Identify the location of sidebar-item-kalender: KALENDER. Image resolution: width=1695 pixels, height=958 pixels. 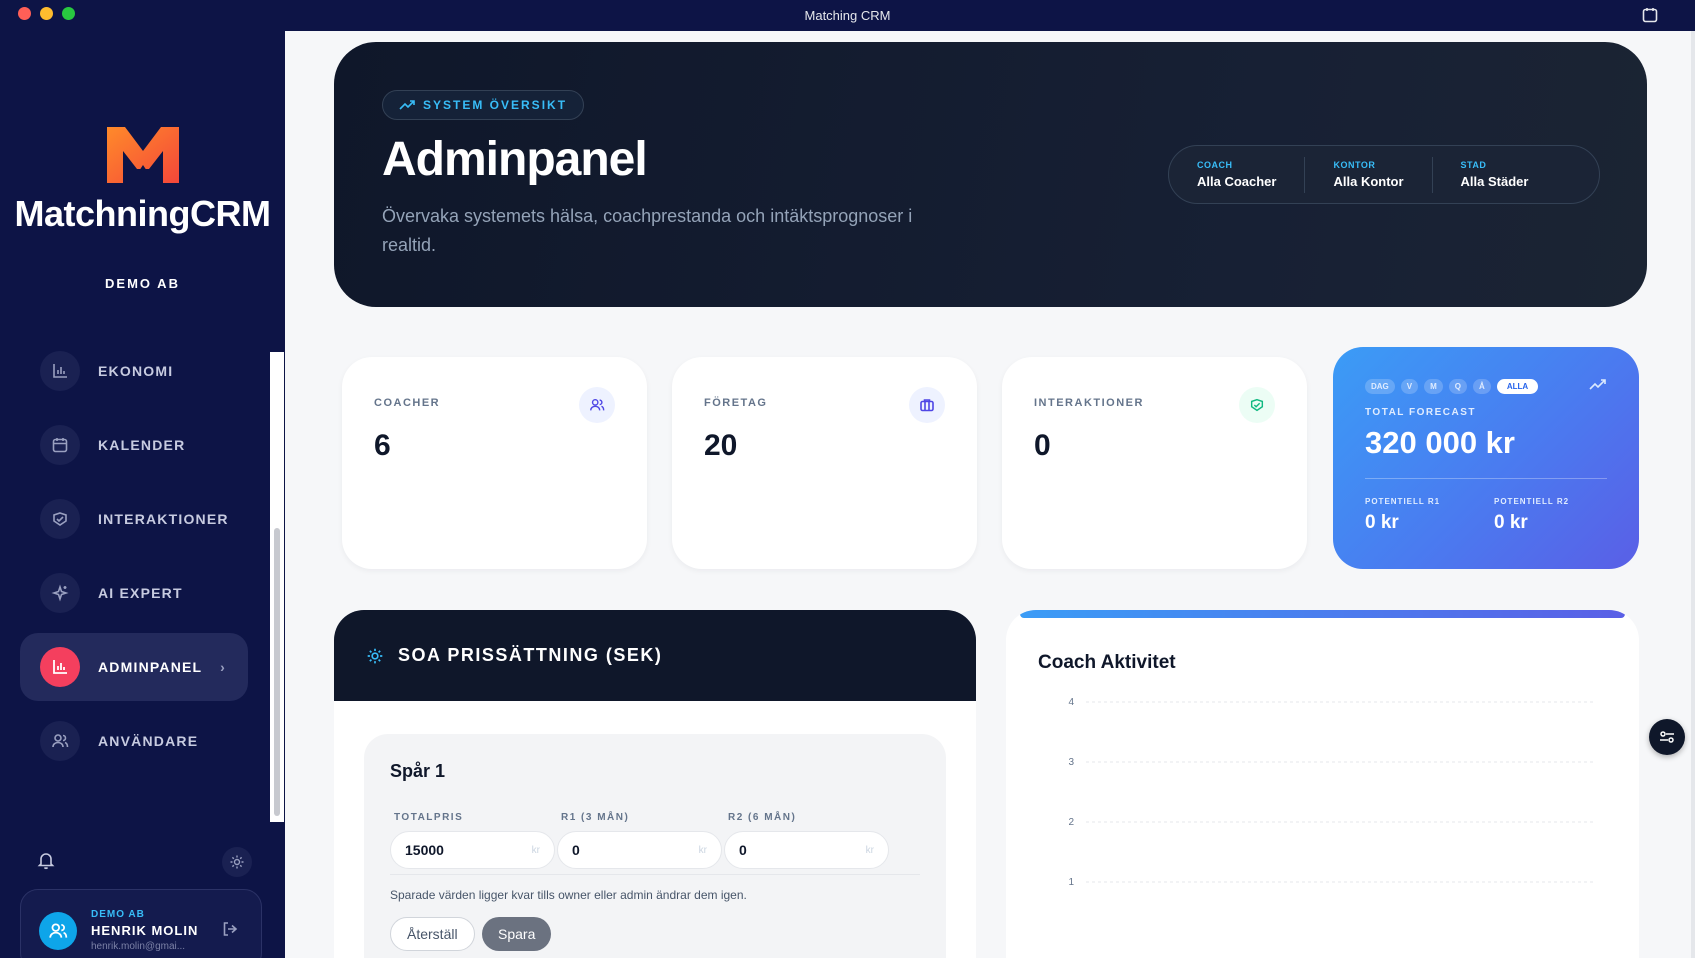
(134, 445).